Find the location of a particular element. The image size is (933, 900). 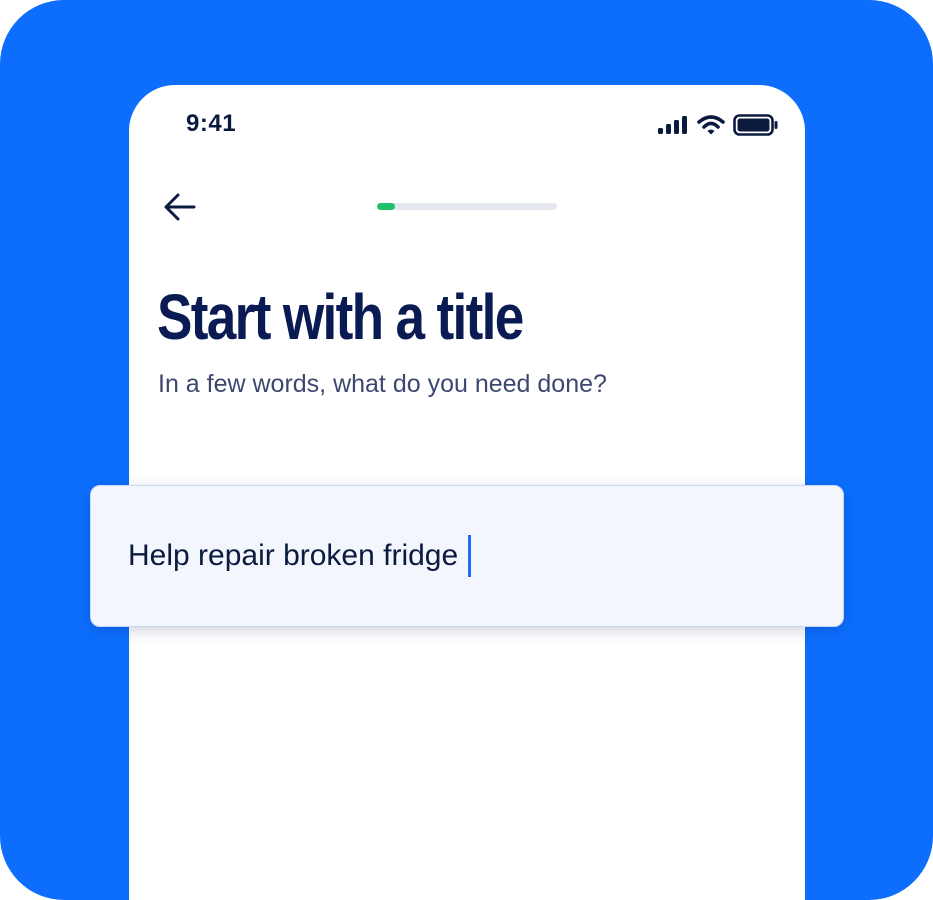

status-icons is located at coordinates (718, 127).